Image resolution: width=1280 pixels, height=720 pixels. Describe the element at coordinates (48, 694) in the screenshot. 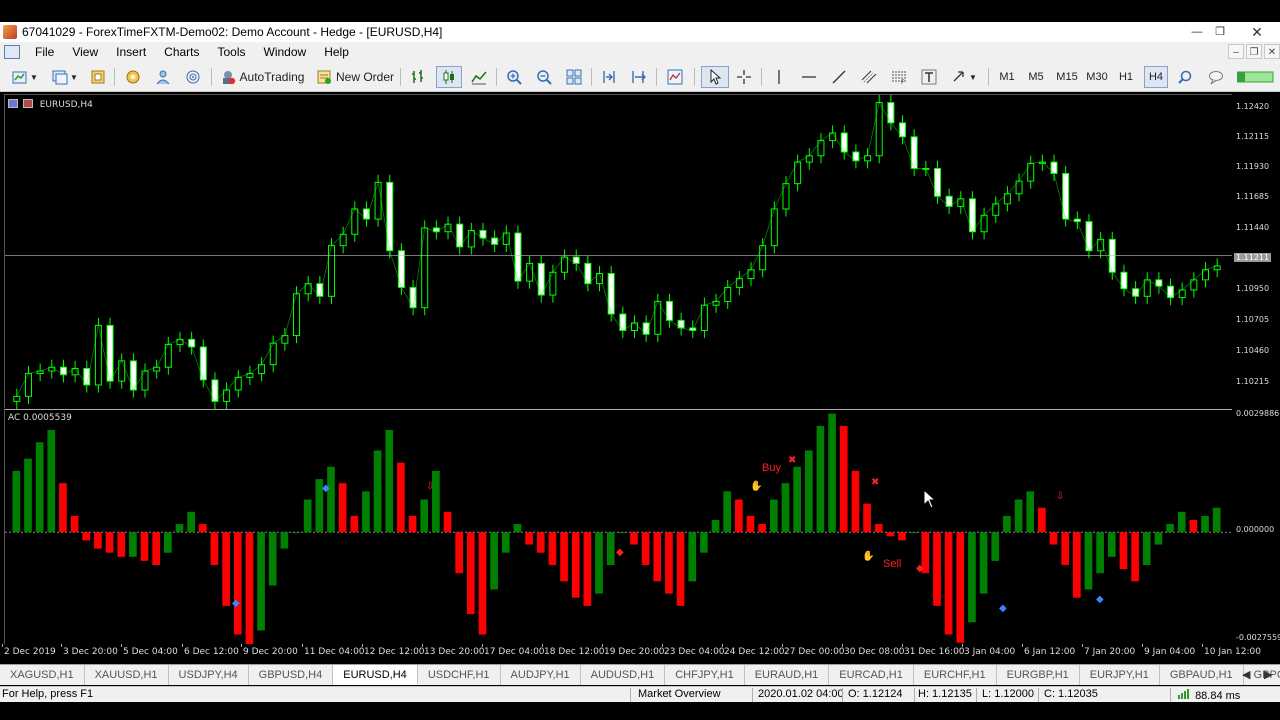

I see `status-help: For Help, press F1` at that location.